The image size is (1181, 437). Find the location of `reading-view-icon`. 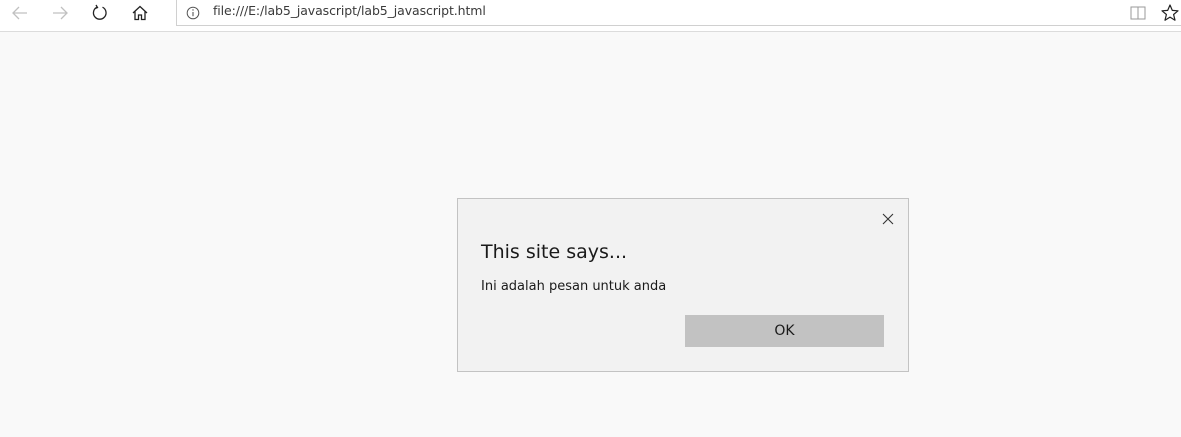

reading-view-icon is located at coordinates (1138, 13).